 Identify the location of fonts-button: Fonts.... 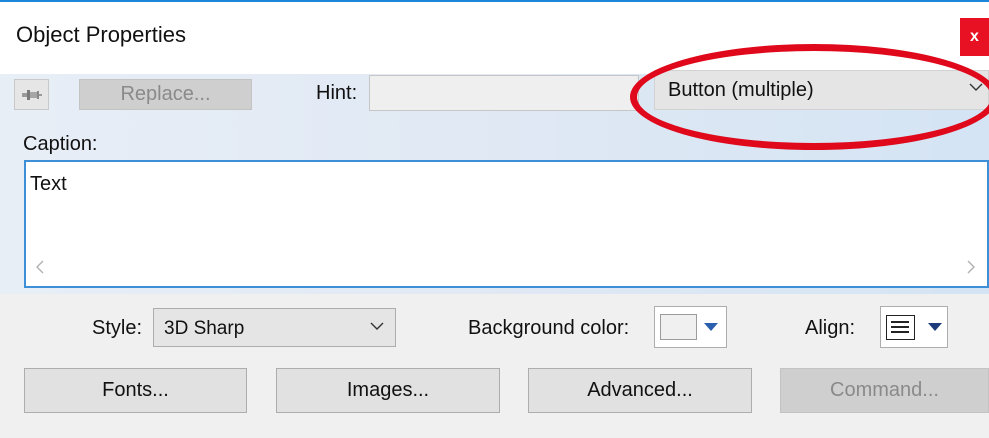
(135, 390).